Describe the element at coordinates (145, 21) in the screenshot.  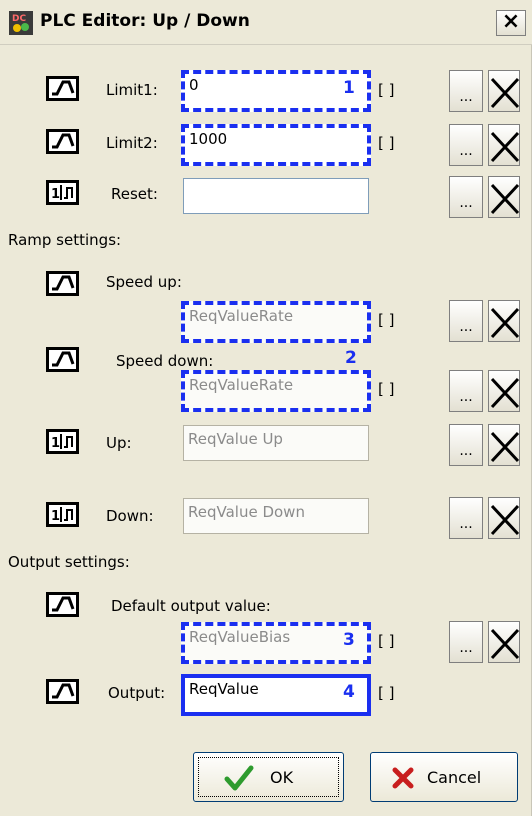
I see `window-title: PLC Editor: Up / Down` at that location.